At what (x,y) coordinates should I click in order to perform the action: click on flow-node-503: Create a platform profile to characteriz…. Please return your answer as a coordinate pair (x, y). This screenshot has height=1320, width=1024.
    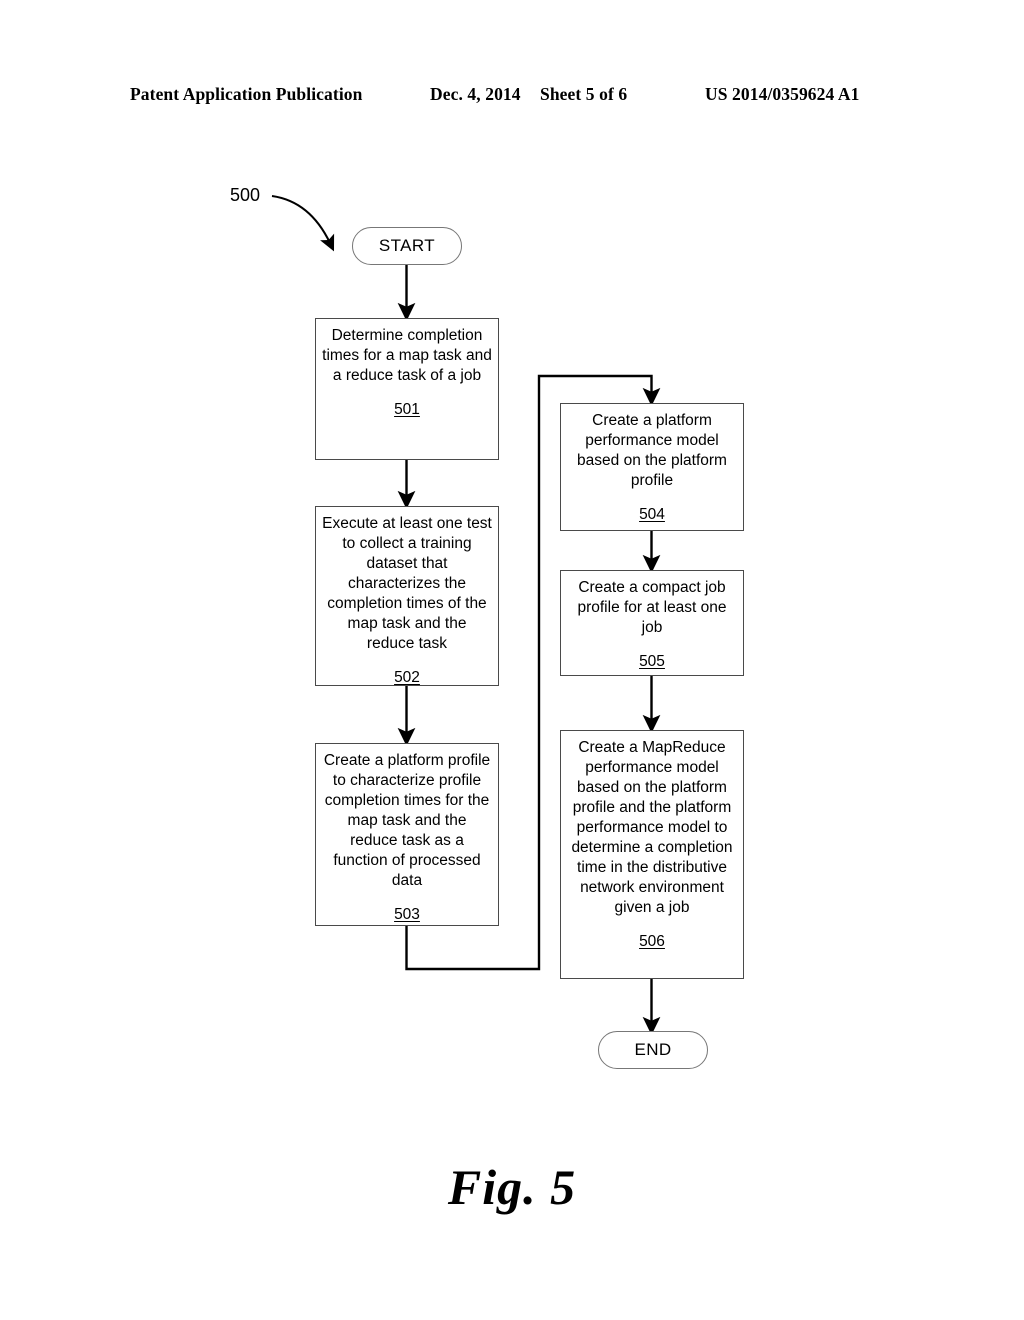
    Looking at the image, I should click on (407, 834).